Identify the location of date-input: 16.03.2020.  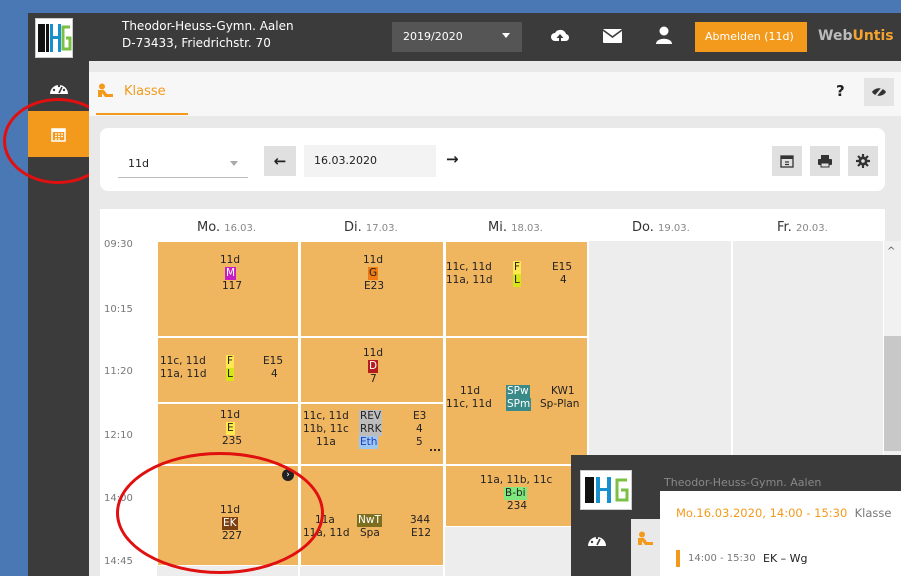
(370, 161).